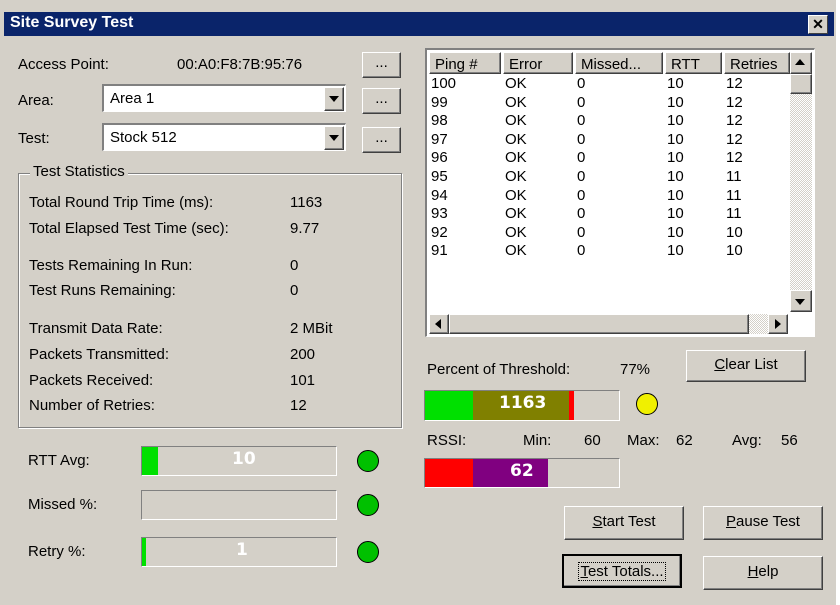  Describe the element at coordinates (607, 157) in the screenshot. I see `table-row: 96 OK 0 10 12` at that location.